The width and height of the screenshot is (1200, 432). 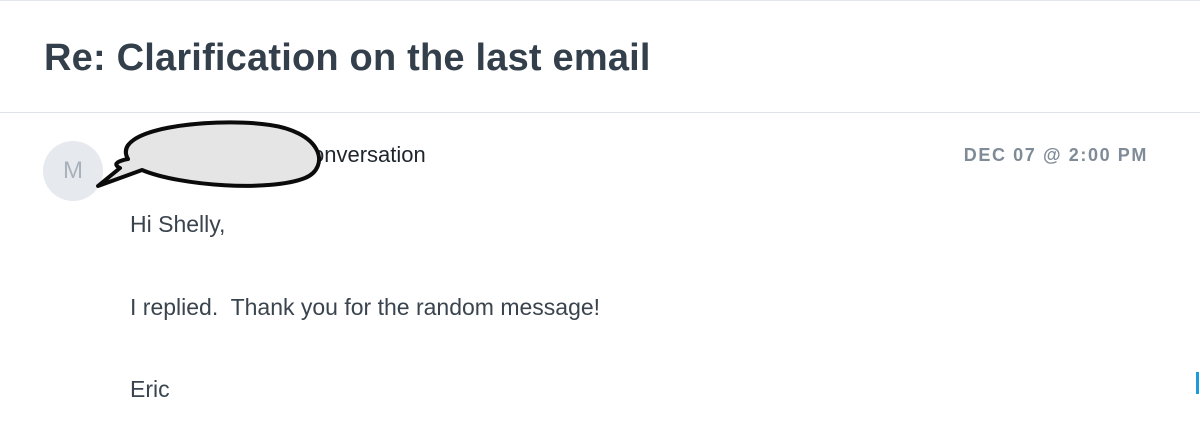 I want to click on sender-avatar: M, so click(x=73, y=171).